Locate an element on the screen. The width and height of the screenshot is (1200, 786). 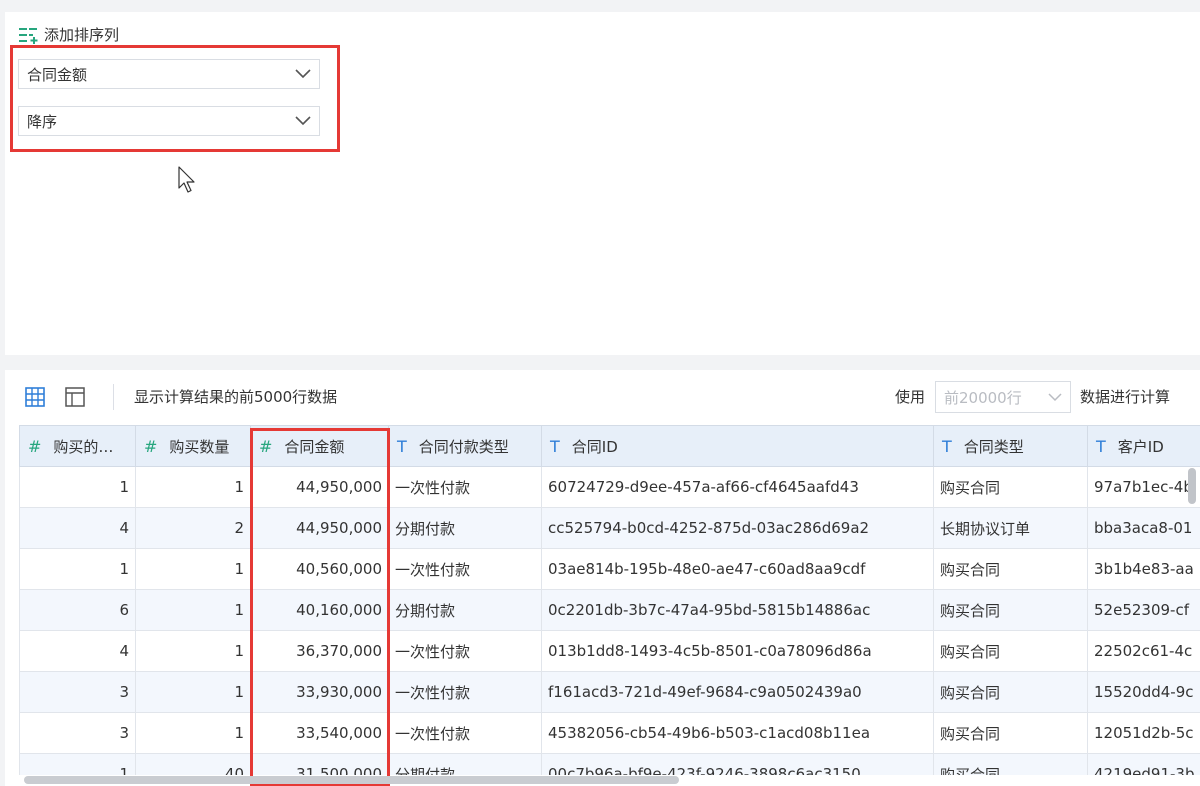
table-cell: 40 is located at coordinates (193, 764).